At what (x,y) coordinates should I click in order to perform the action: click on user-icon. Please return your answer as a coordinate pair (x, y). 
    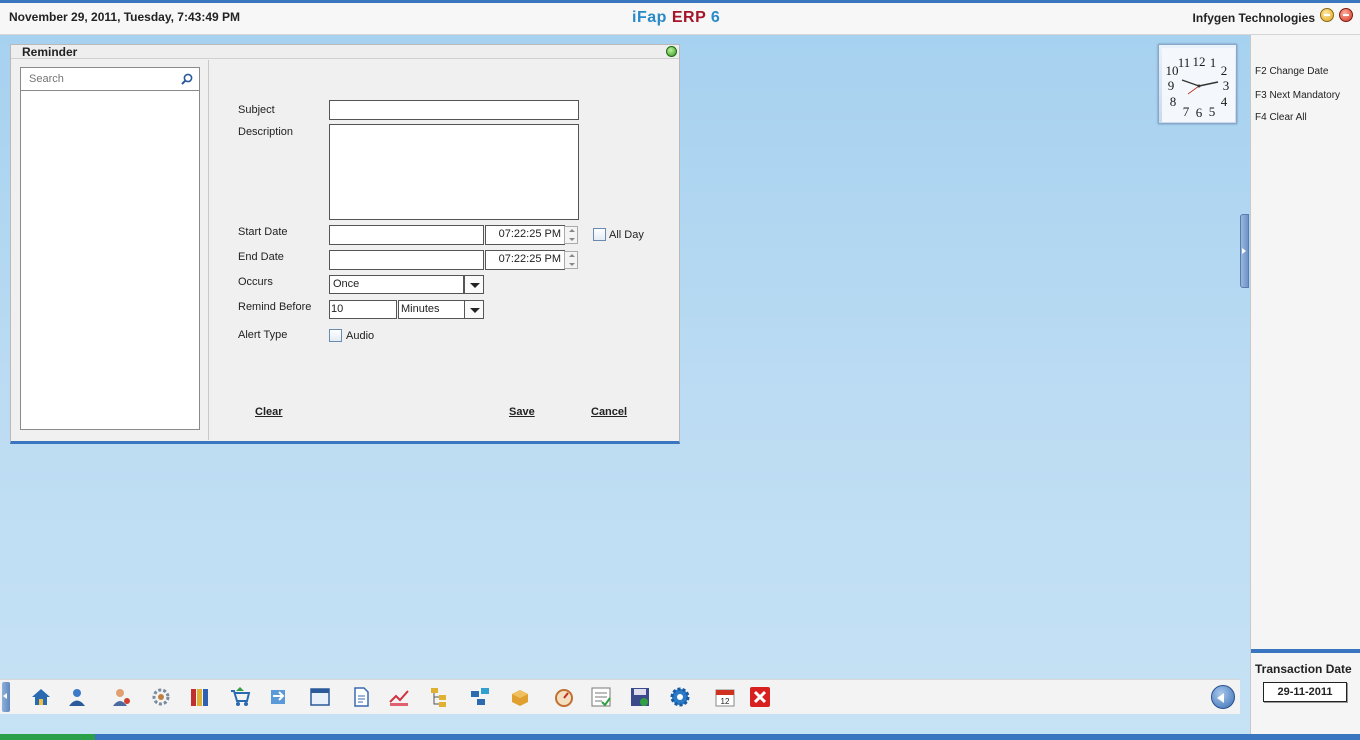
    Looking at the image, I should click on (77, 697).